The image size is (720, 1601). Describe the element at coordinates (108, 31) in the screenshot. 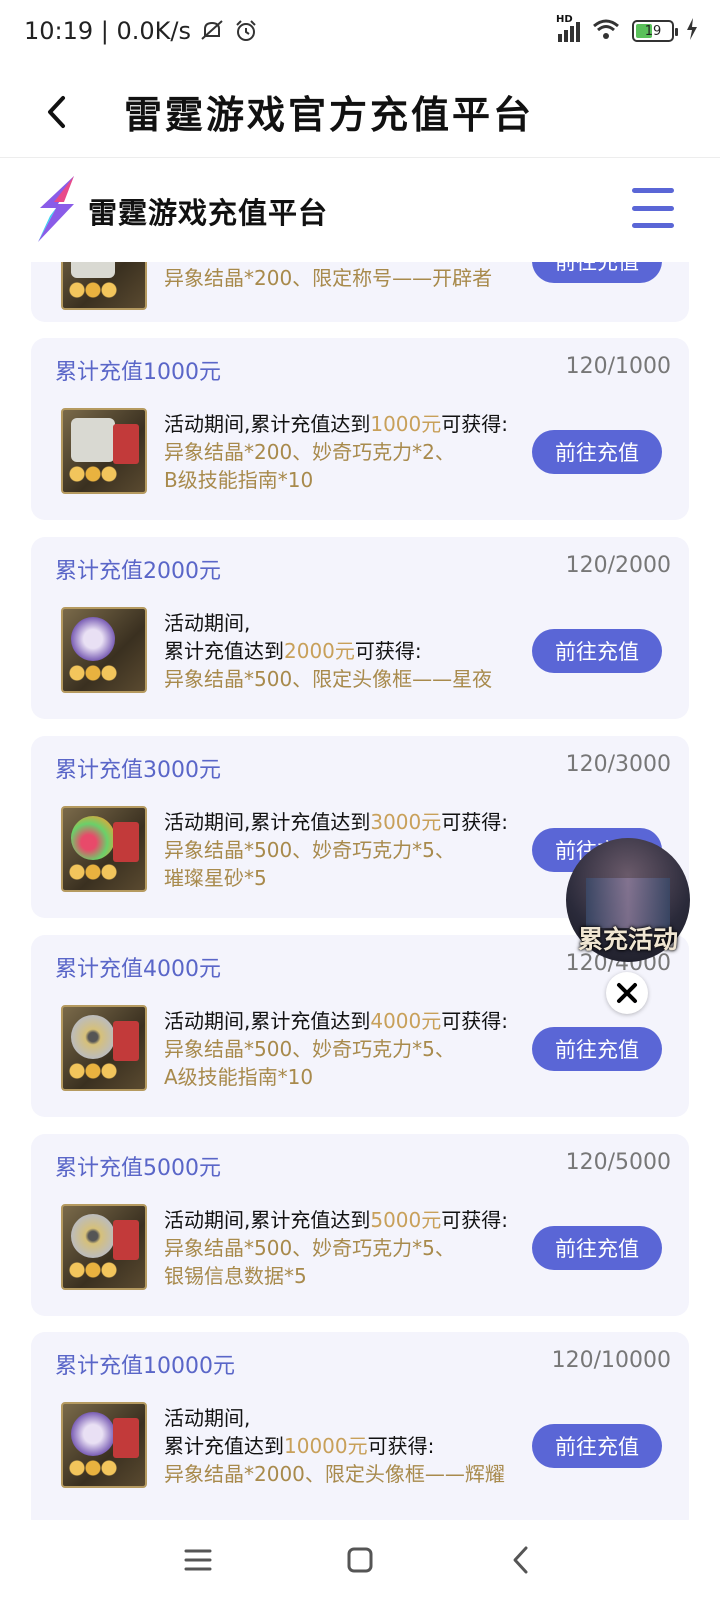

I see `status-time-speed: 10:19 | 0.0K/s` at that location.